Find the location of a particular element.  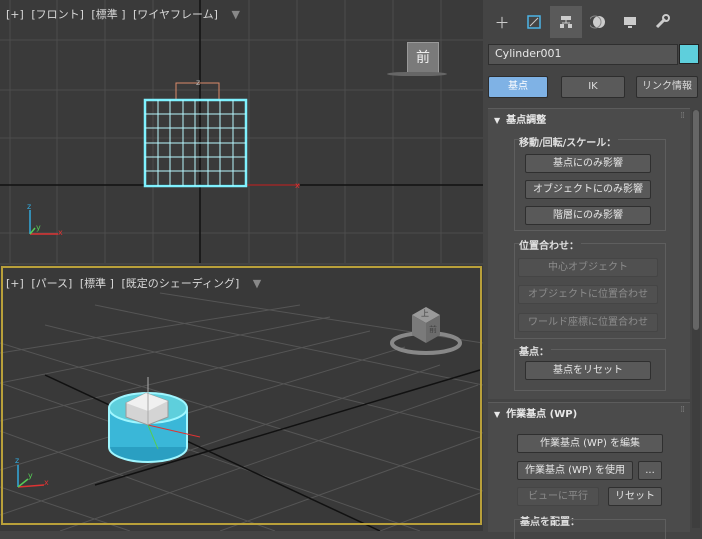

adjust-pivot-title: ▼ 基点調整 is located at coordinates (520, 118).